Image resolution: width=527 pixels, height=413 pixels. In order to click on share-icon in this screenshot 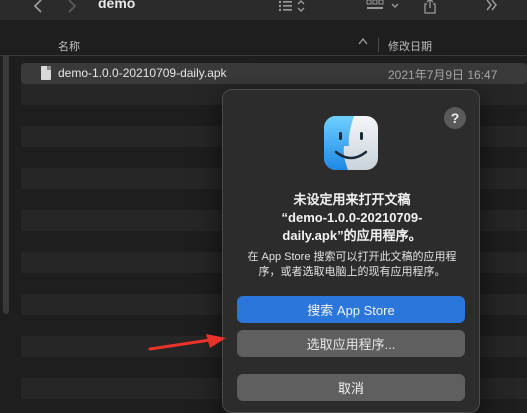, I will do `click(430, 7)`.